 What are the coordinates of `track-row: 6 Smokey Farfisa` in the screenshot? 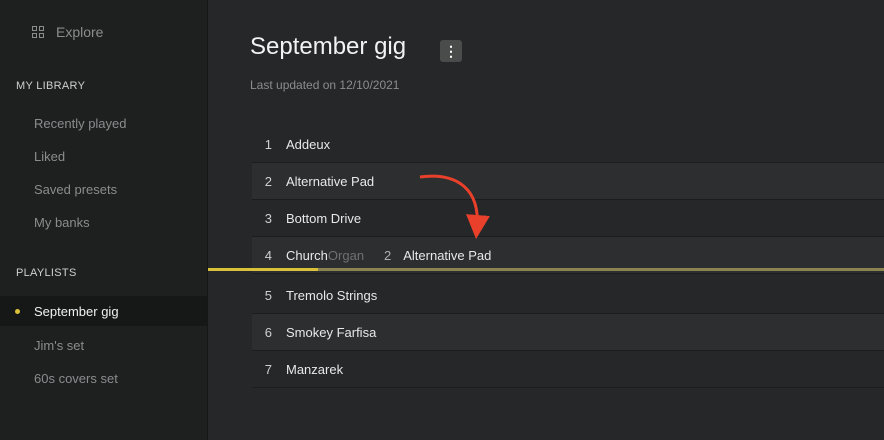 It's located at (568, 332).